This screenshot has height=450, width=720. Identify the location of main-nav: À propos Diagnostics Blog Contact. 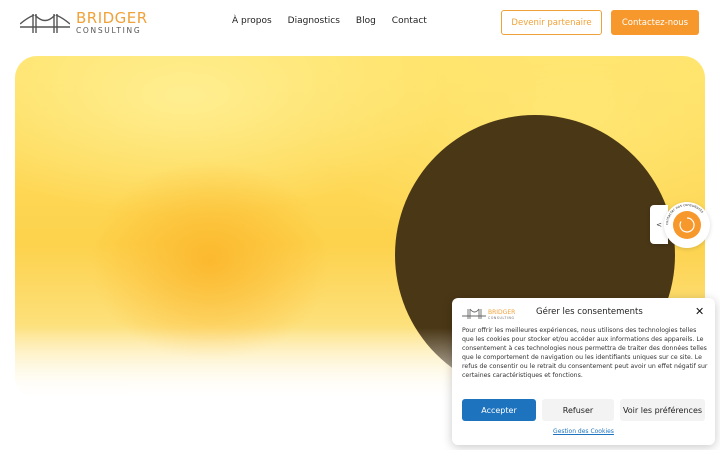
(329, 21).